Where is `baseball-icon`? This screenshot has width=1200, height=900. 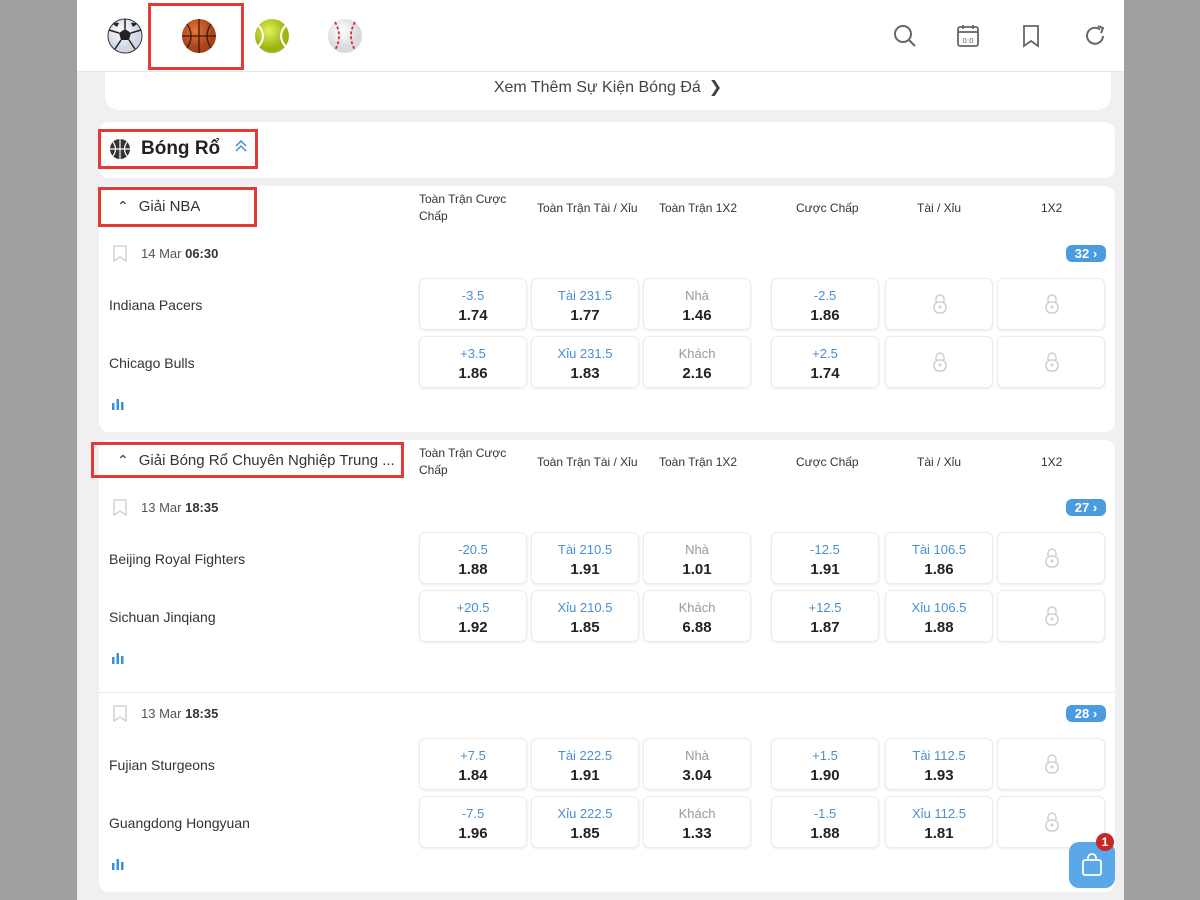
baseball-icon is located at coordinates (345, 36).